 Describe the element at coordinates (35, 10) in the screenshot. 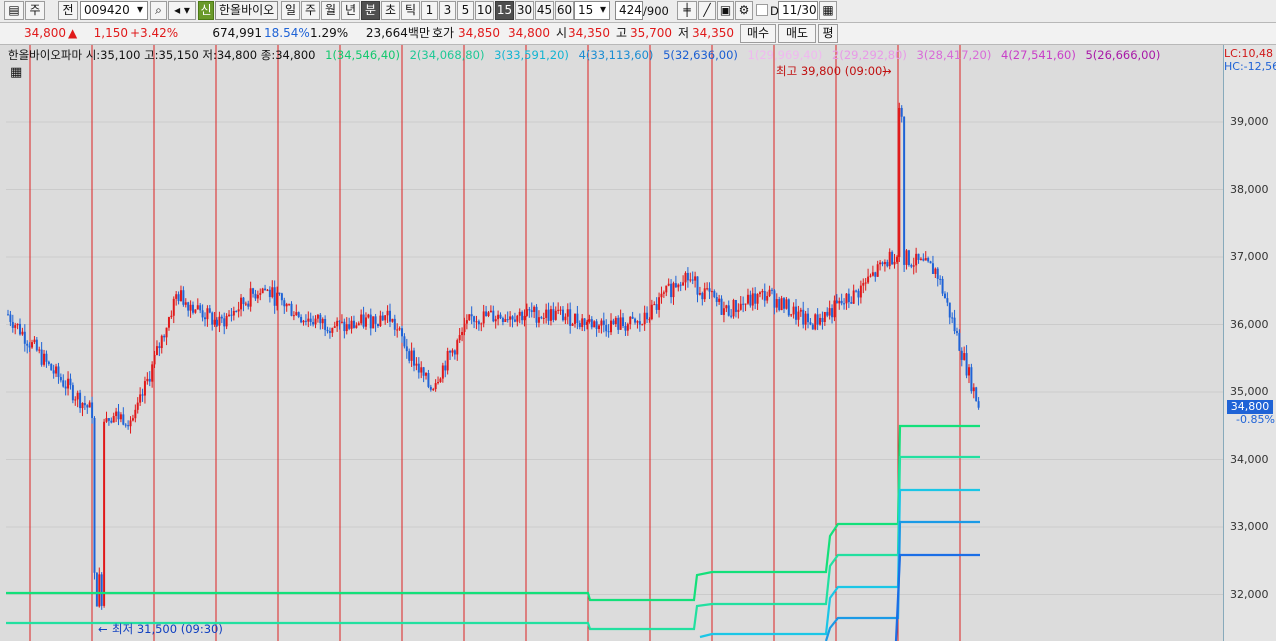

I see `period-button: 주` at that location.